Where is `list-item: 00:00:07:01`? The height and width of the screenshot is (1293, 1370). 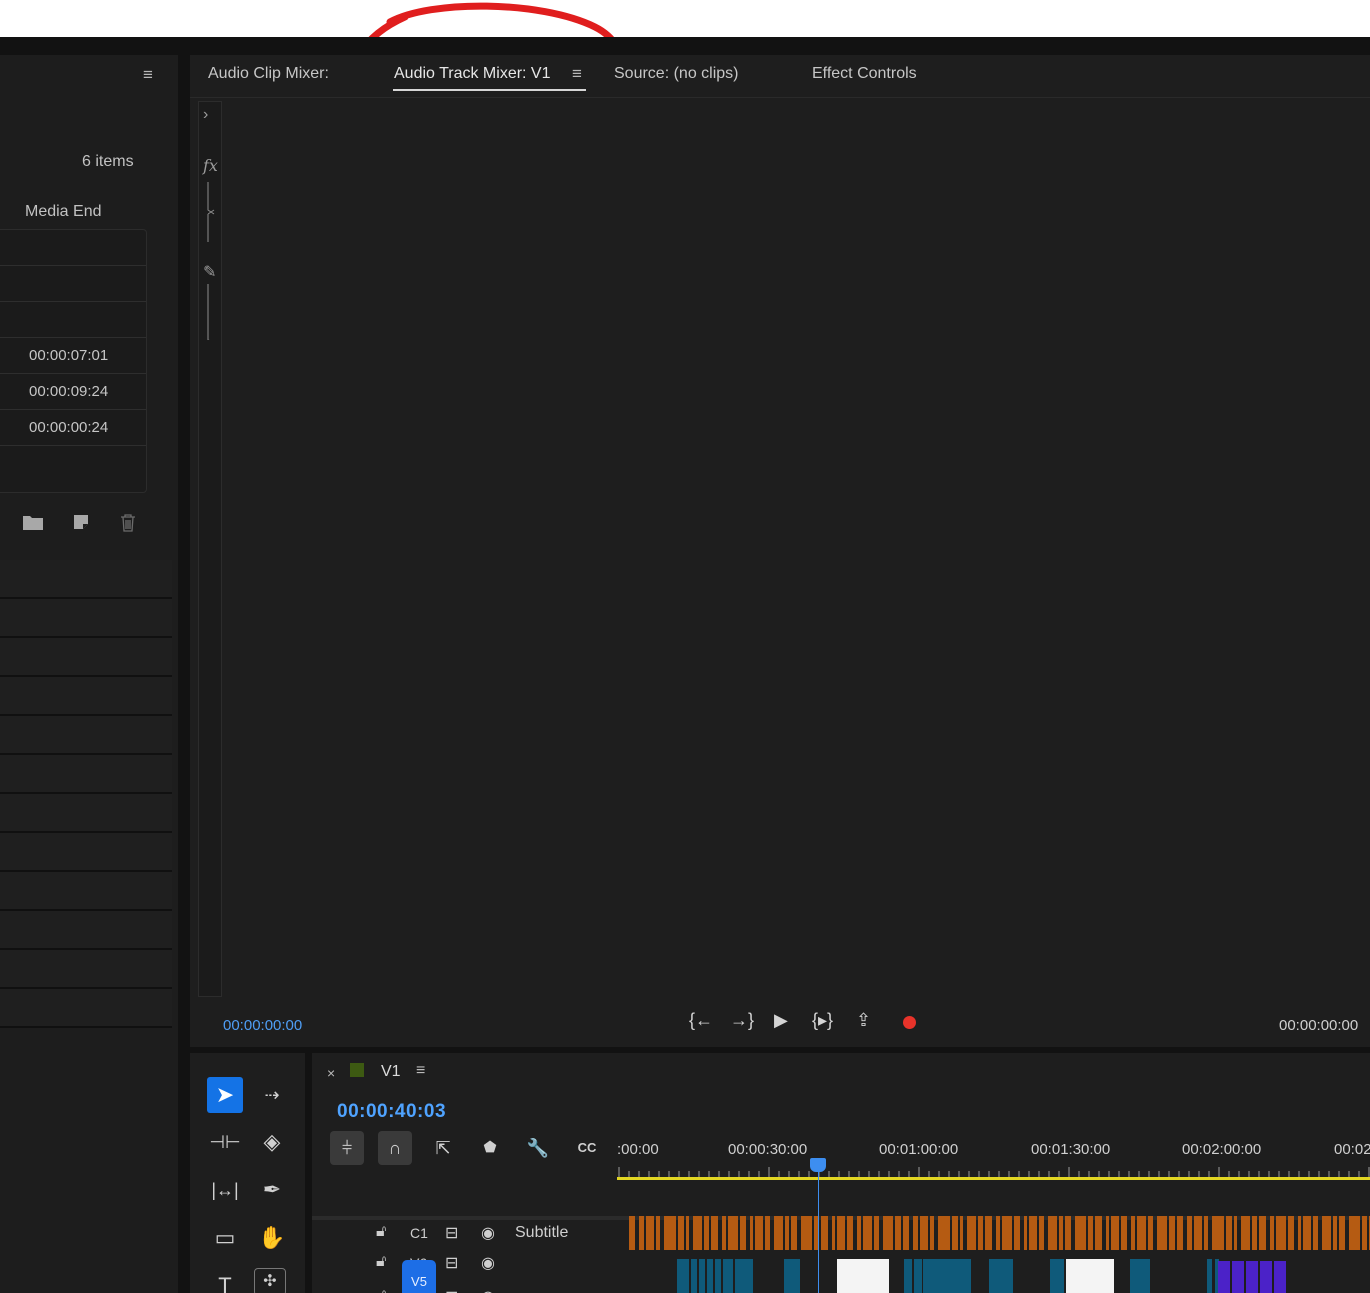
list-item: 00:00:07:01 is located at coordinates (73, 356).